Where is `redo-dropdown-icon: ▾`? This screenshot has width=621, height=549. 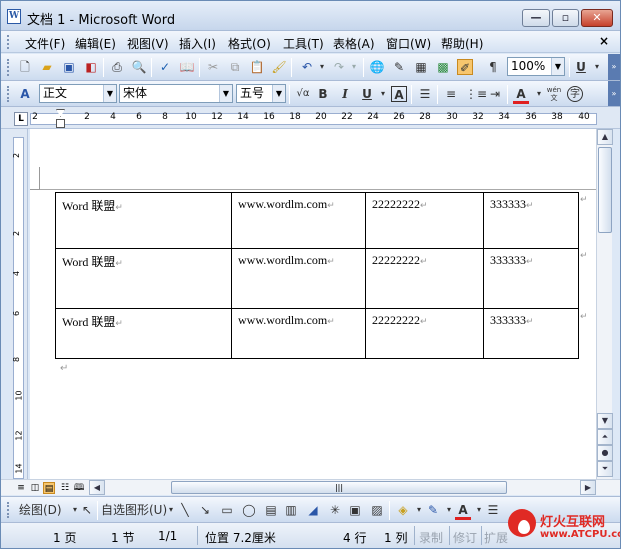
redo-dropdown-icon: ▾ is located at coordinates (354, 67).